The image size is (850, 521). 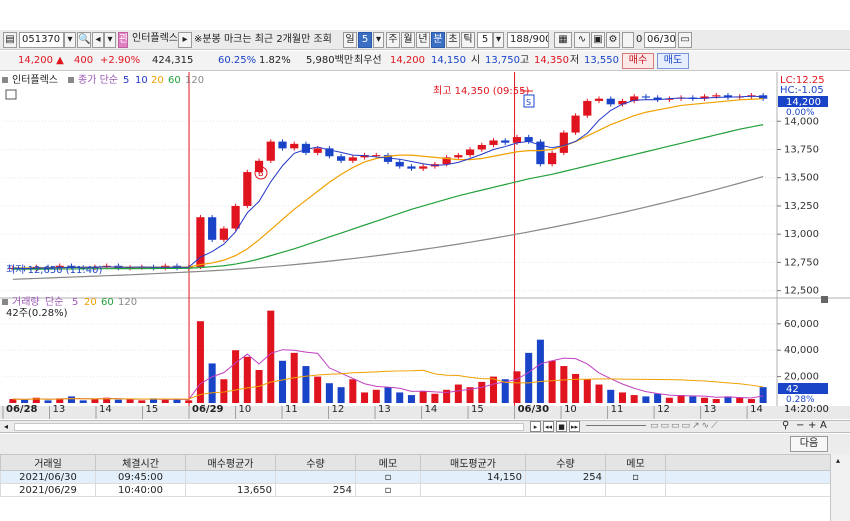 I want to click on price-tick-label: 12,500, so click(x=801, y=291).